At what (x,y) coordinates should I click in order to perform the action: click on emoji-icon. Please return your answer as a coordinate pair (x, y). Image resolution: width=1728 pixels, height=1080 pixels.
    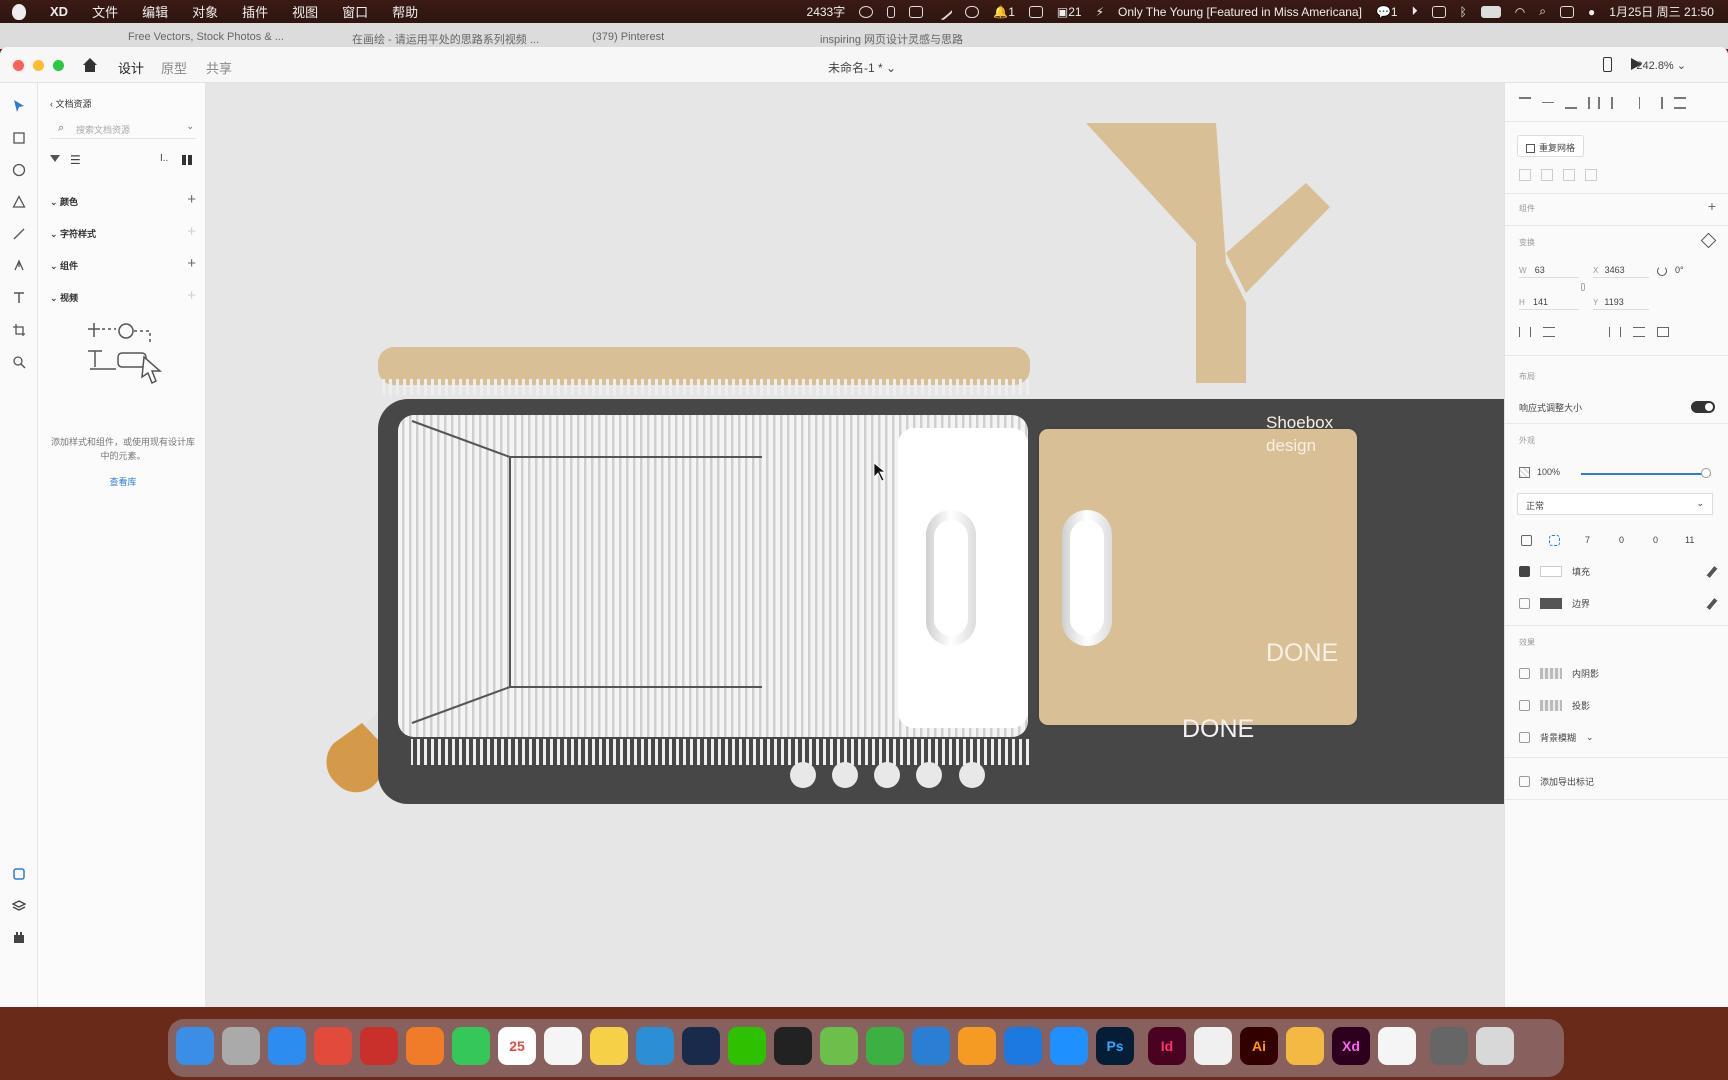
    Looking at the image, I should click on (866, 11).